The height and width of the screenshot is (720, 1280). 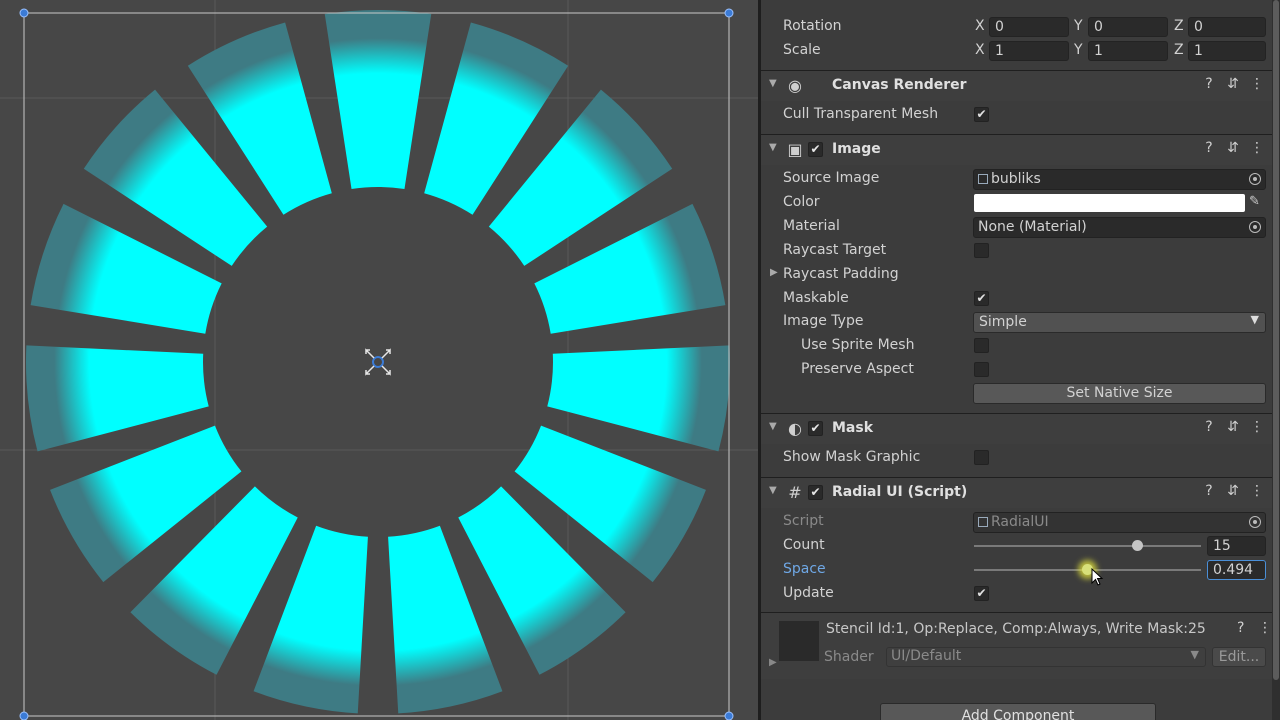 What do you see at coordinates (1014, 115) in the screenshot?
I see `cull-transparent-row: Cull Transparent Mesh ✔` at bounding box center [1014, 115].